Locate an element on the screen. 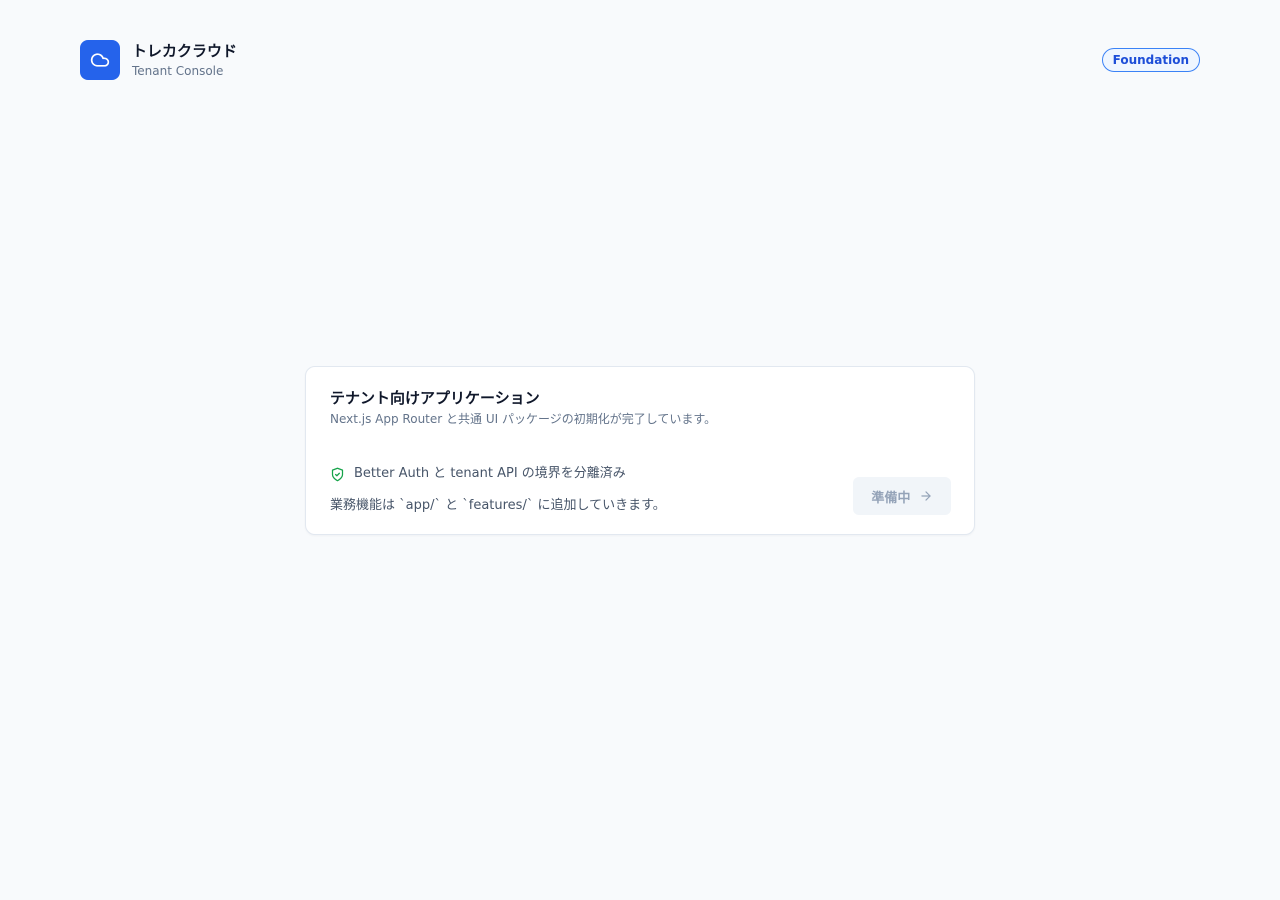 This screenshot has height=900, width=1280. card-note: 業務機能は `app/` と `features/` に追加していきます。 is located at coordinates (498, 505).